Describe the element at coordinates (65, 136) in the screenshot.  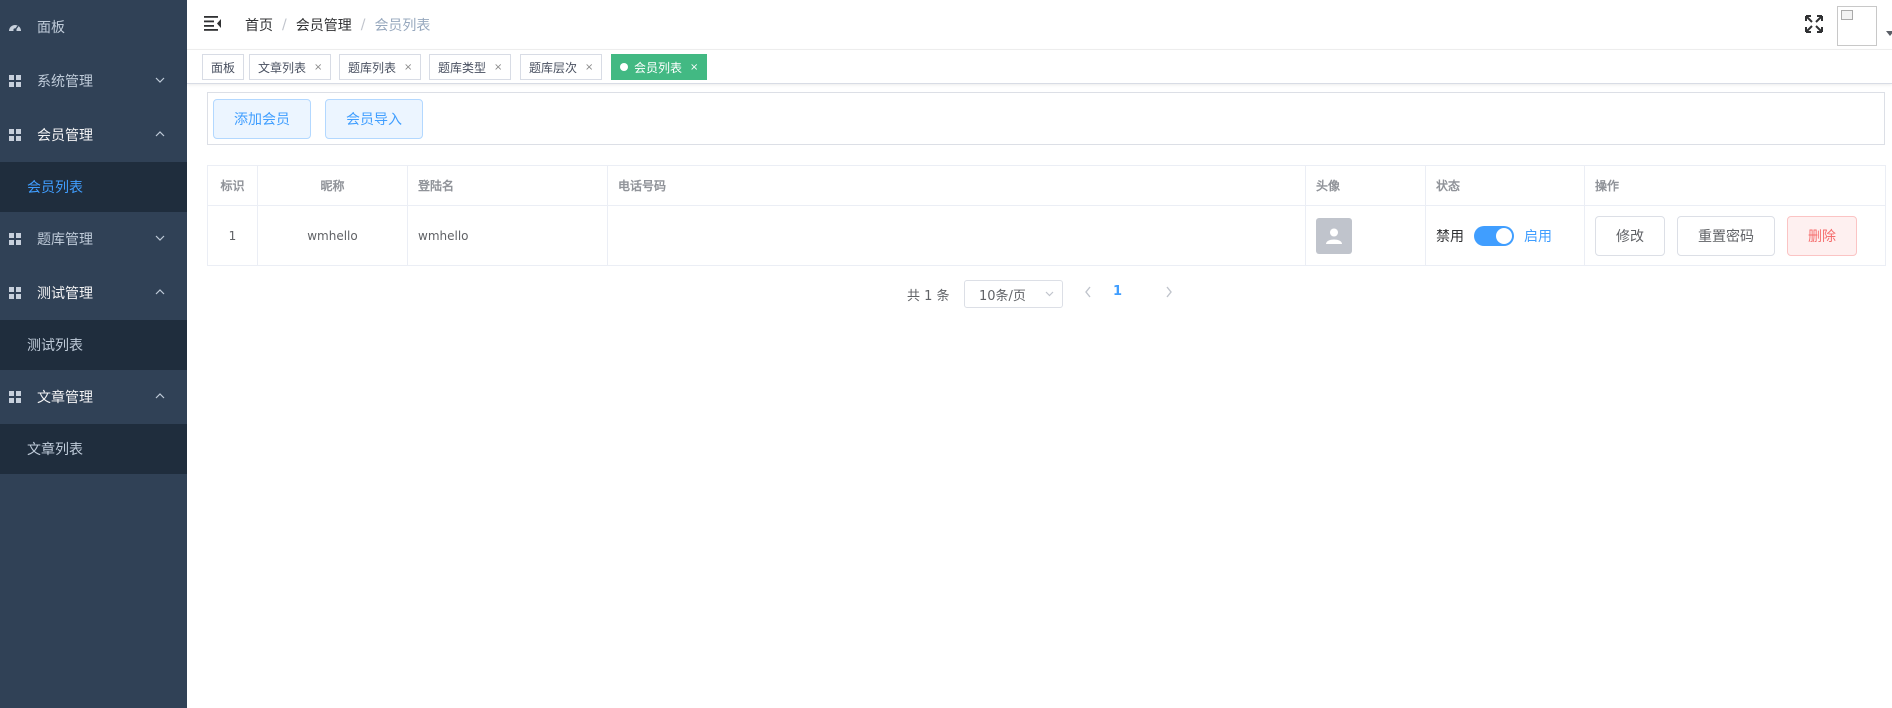
I see `sidebar-item-label: 会员管理` at that location.